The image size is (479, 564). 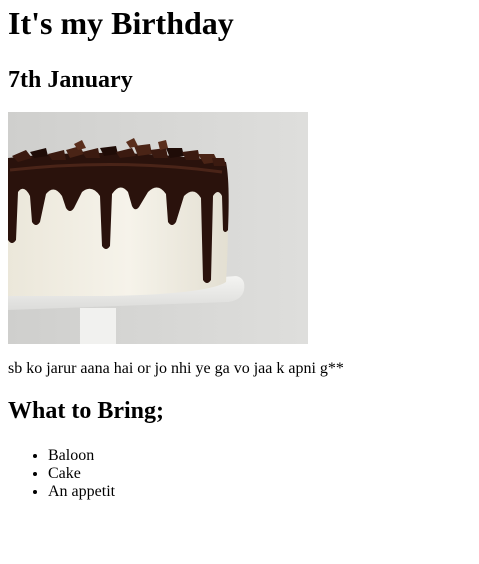 What do you see at coordinates (98, 326) in the screenshot?
I see `stand-stem` at bounding box center [98, 326].